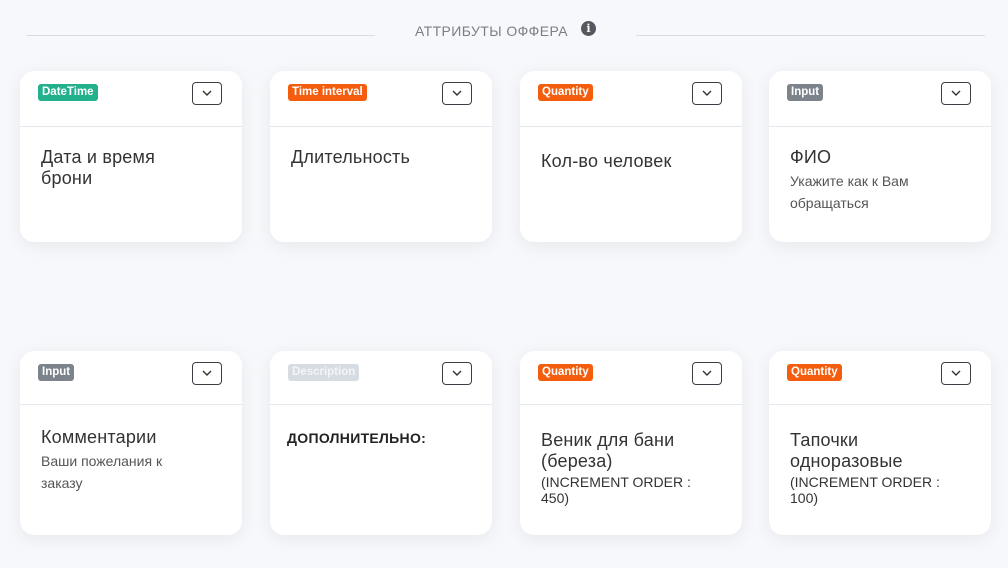 The image size is (1008, 568). Describe the element at coordinates (131, 449) in the screenshot. I see `card-body: Комментарии Ваши пожелания к заказу` at that location.